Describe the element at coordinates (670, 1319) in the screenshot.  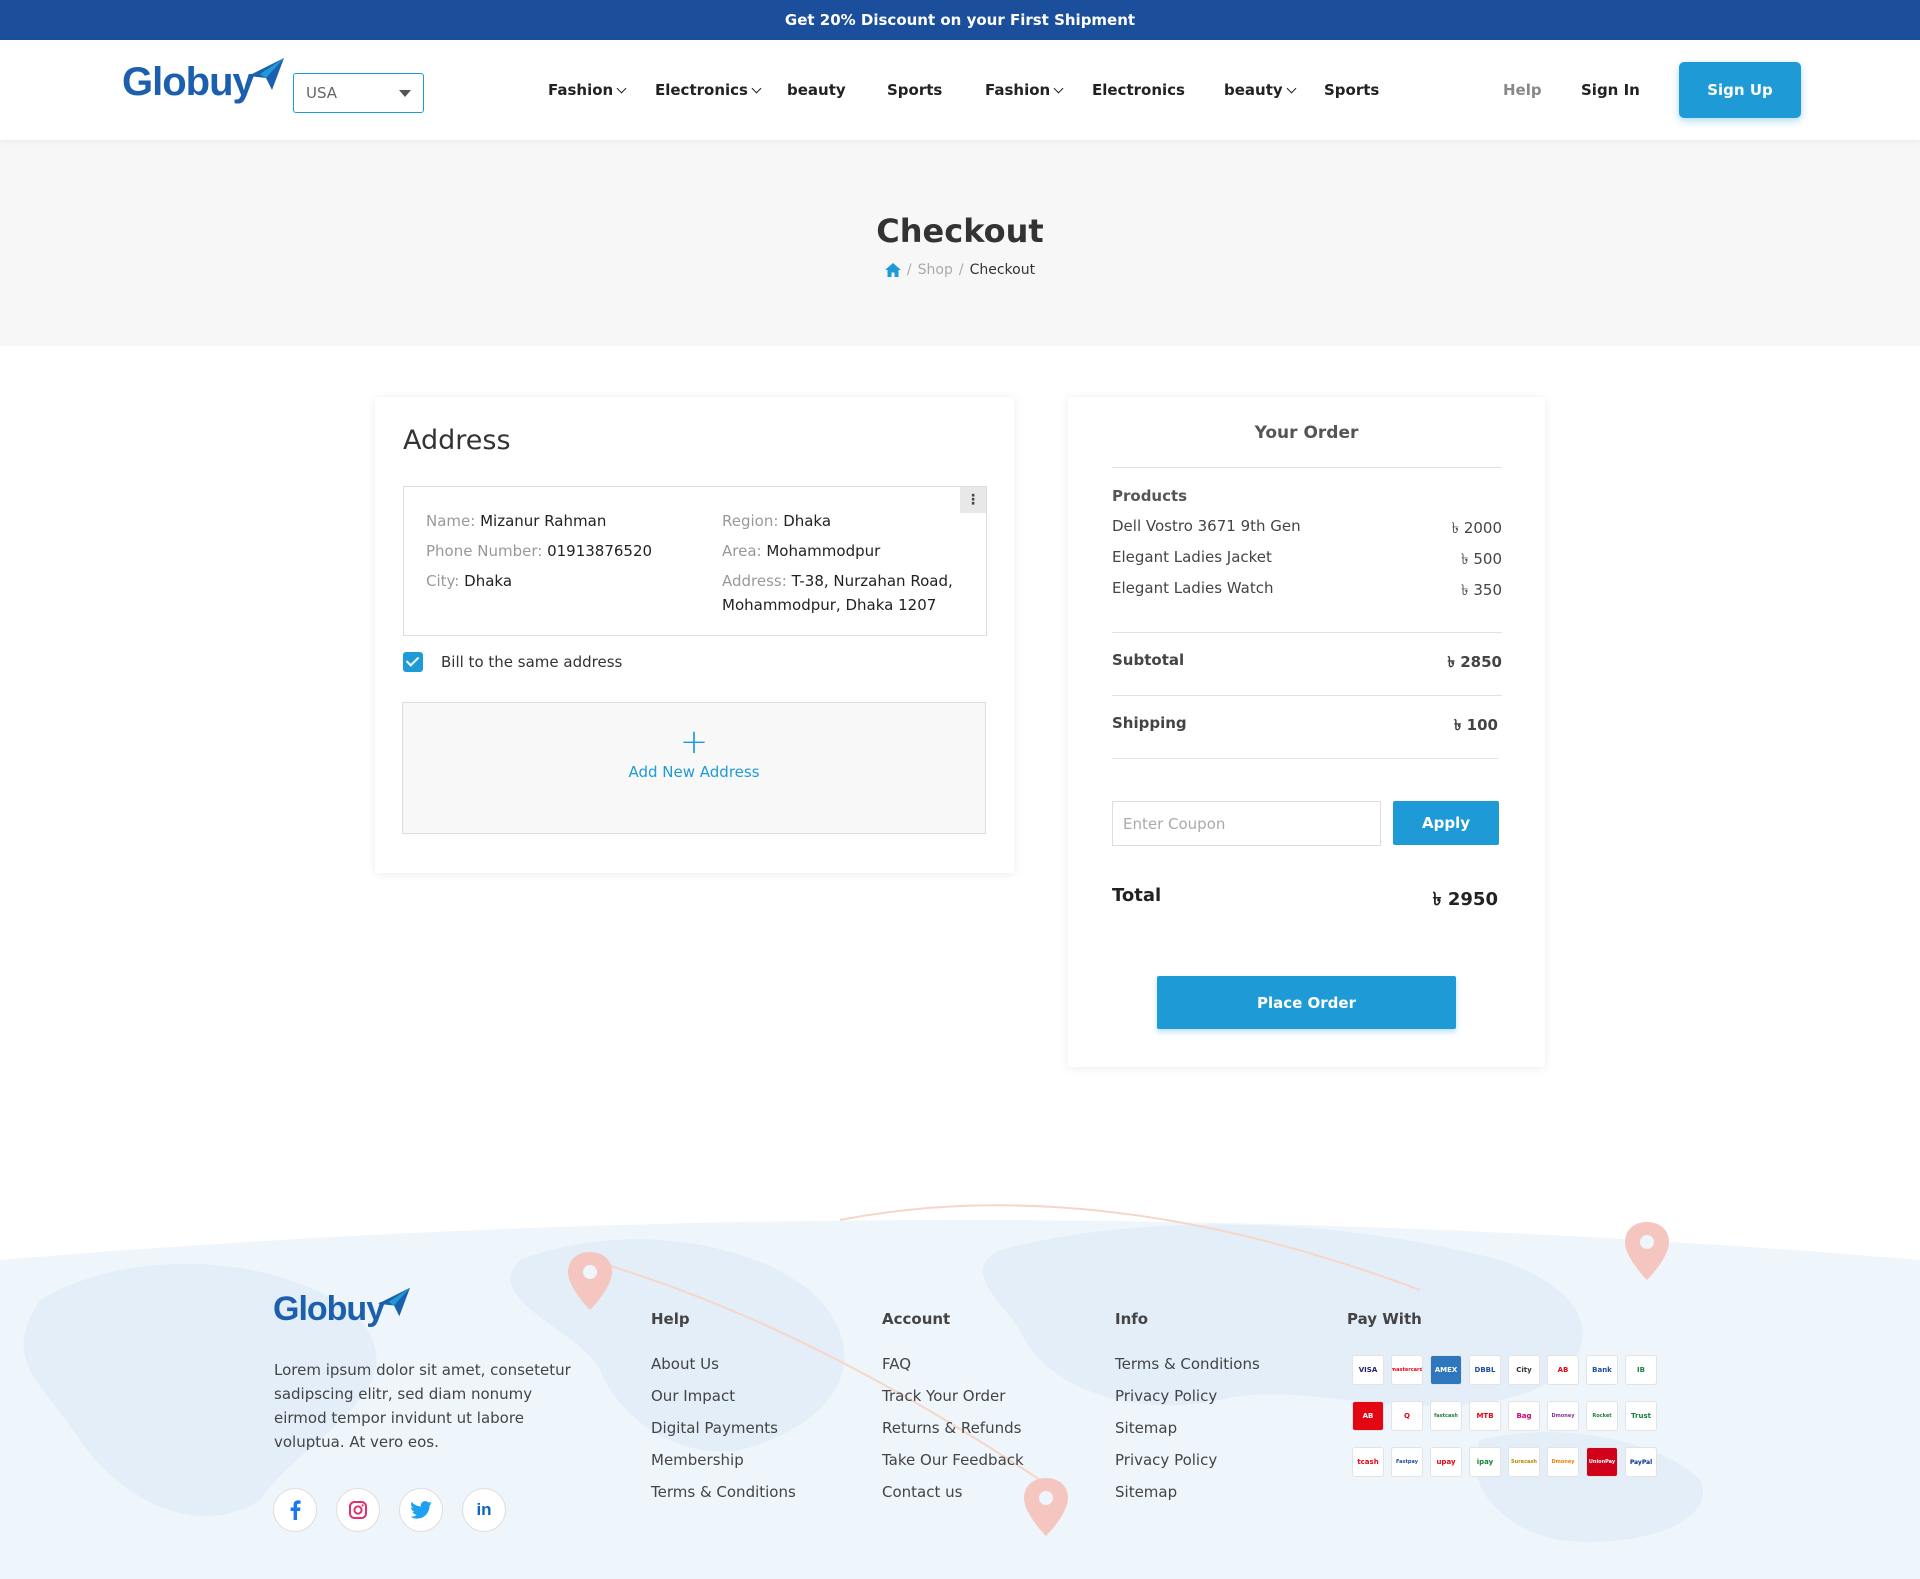
I see `footer-column-title: Help` at that location.